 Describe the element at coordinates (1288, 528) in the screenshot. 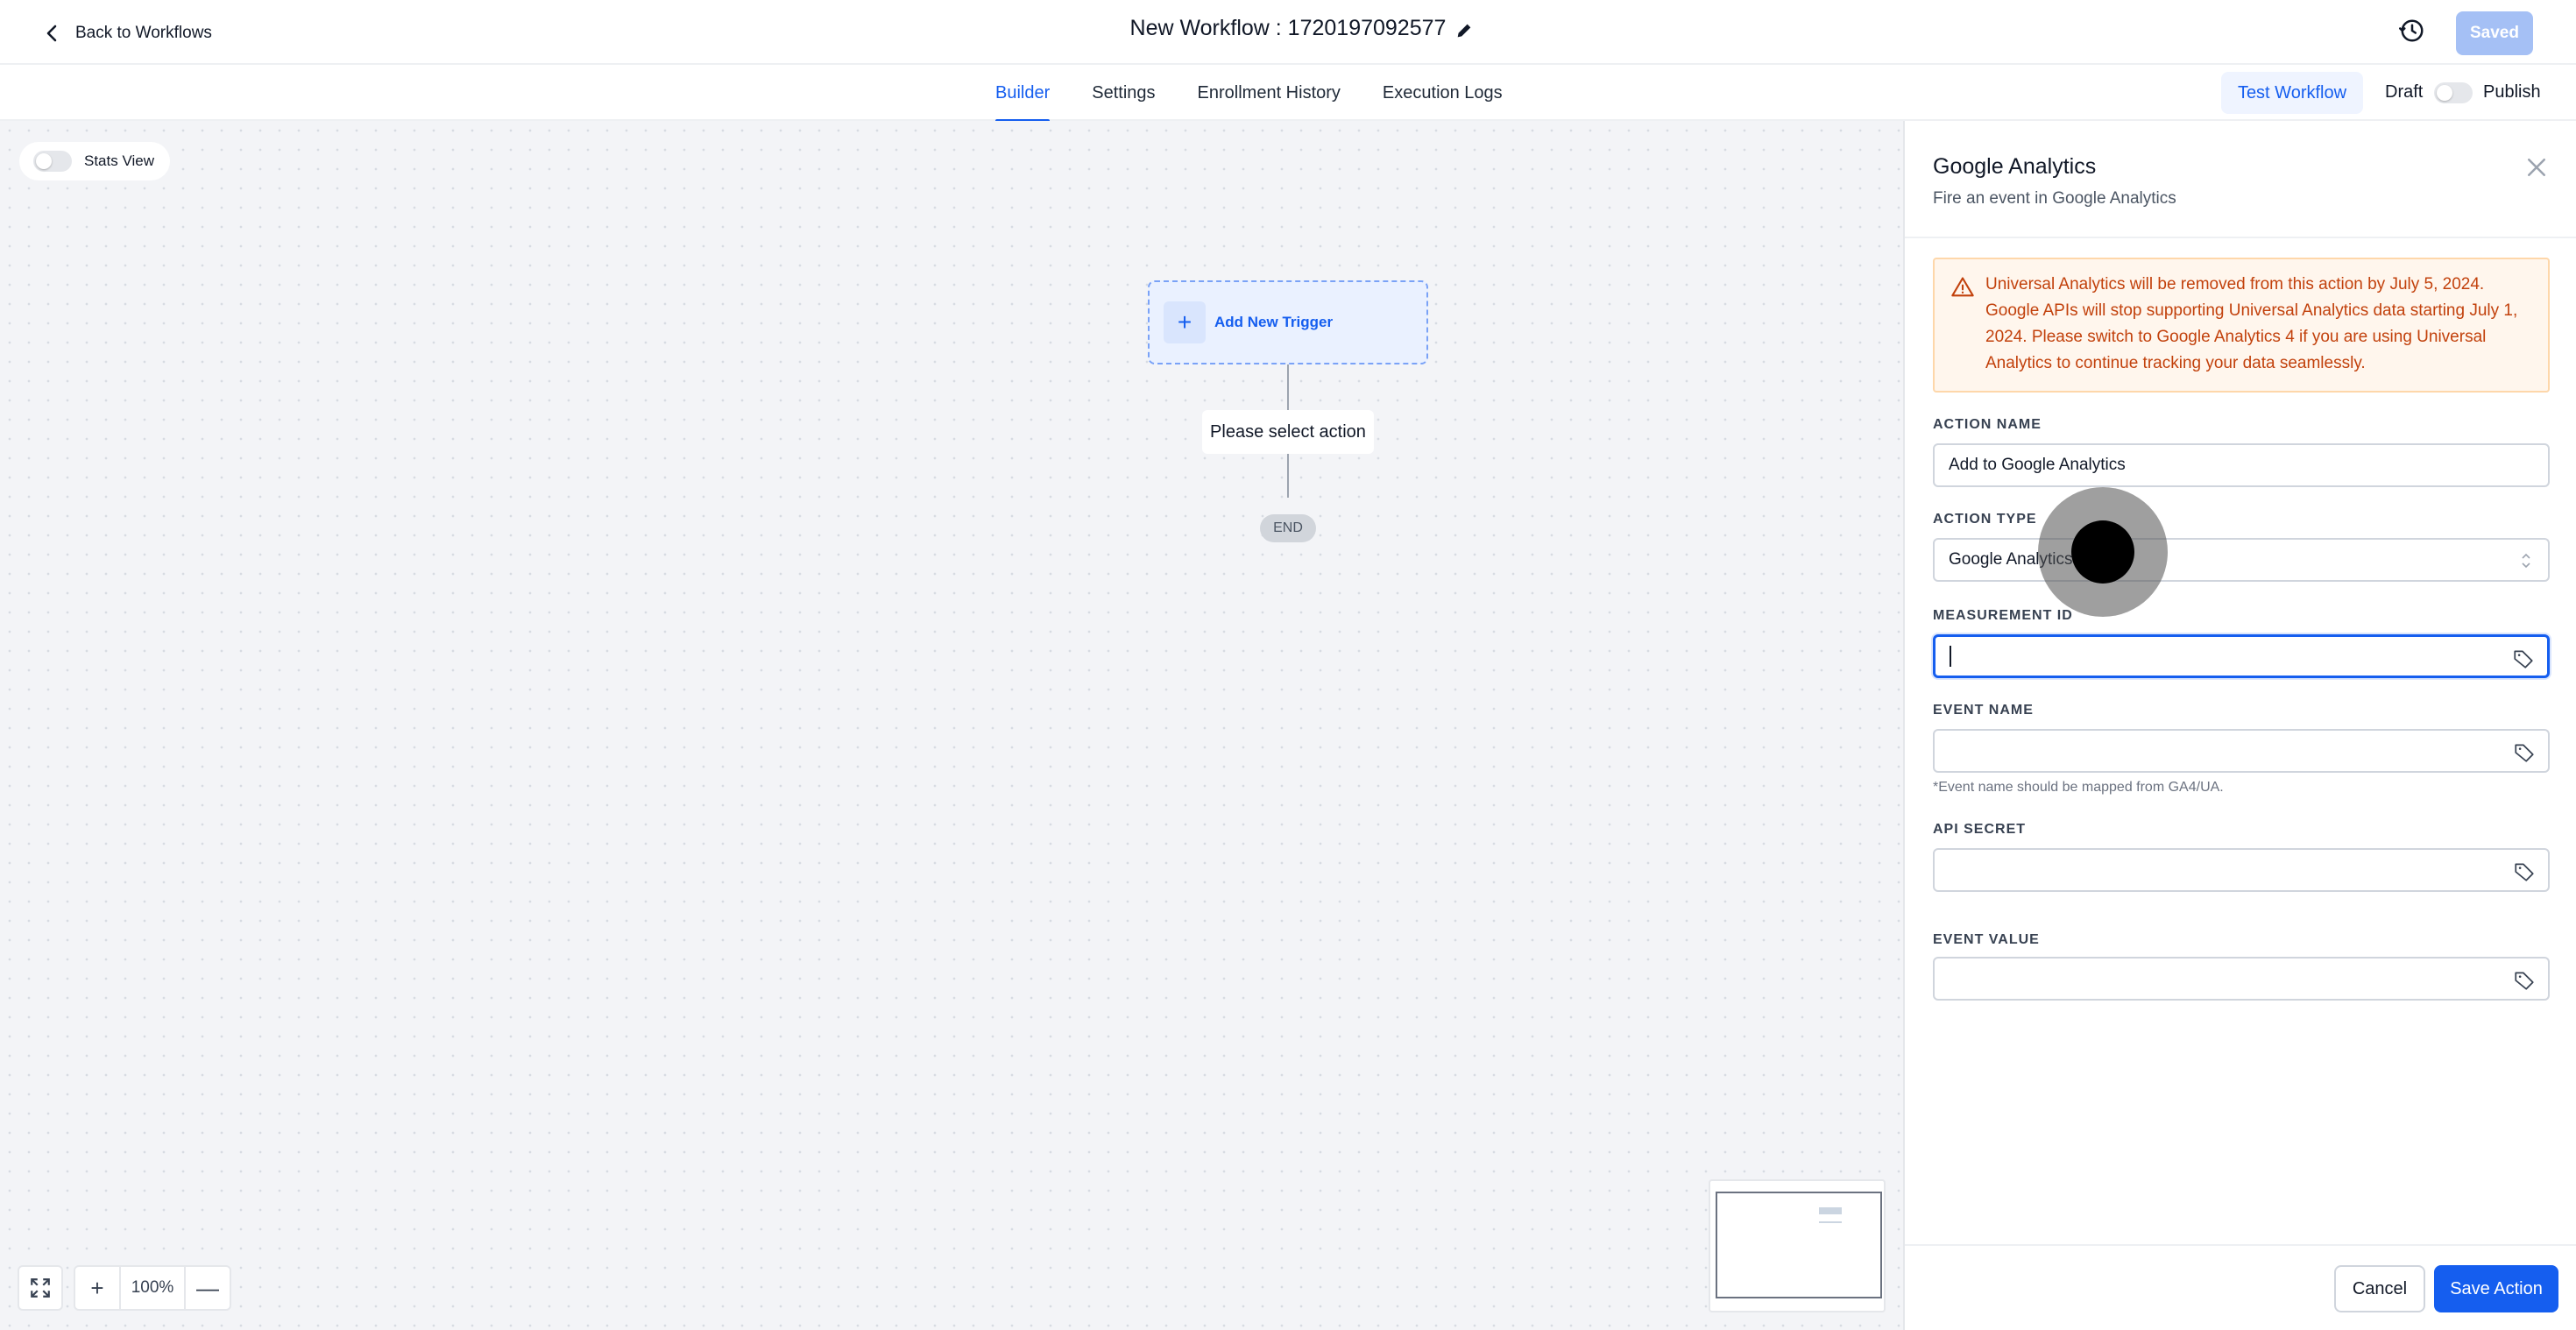

I see `end-node: END` at that location.